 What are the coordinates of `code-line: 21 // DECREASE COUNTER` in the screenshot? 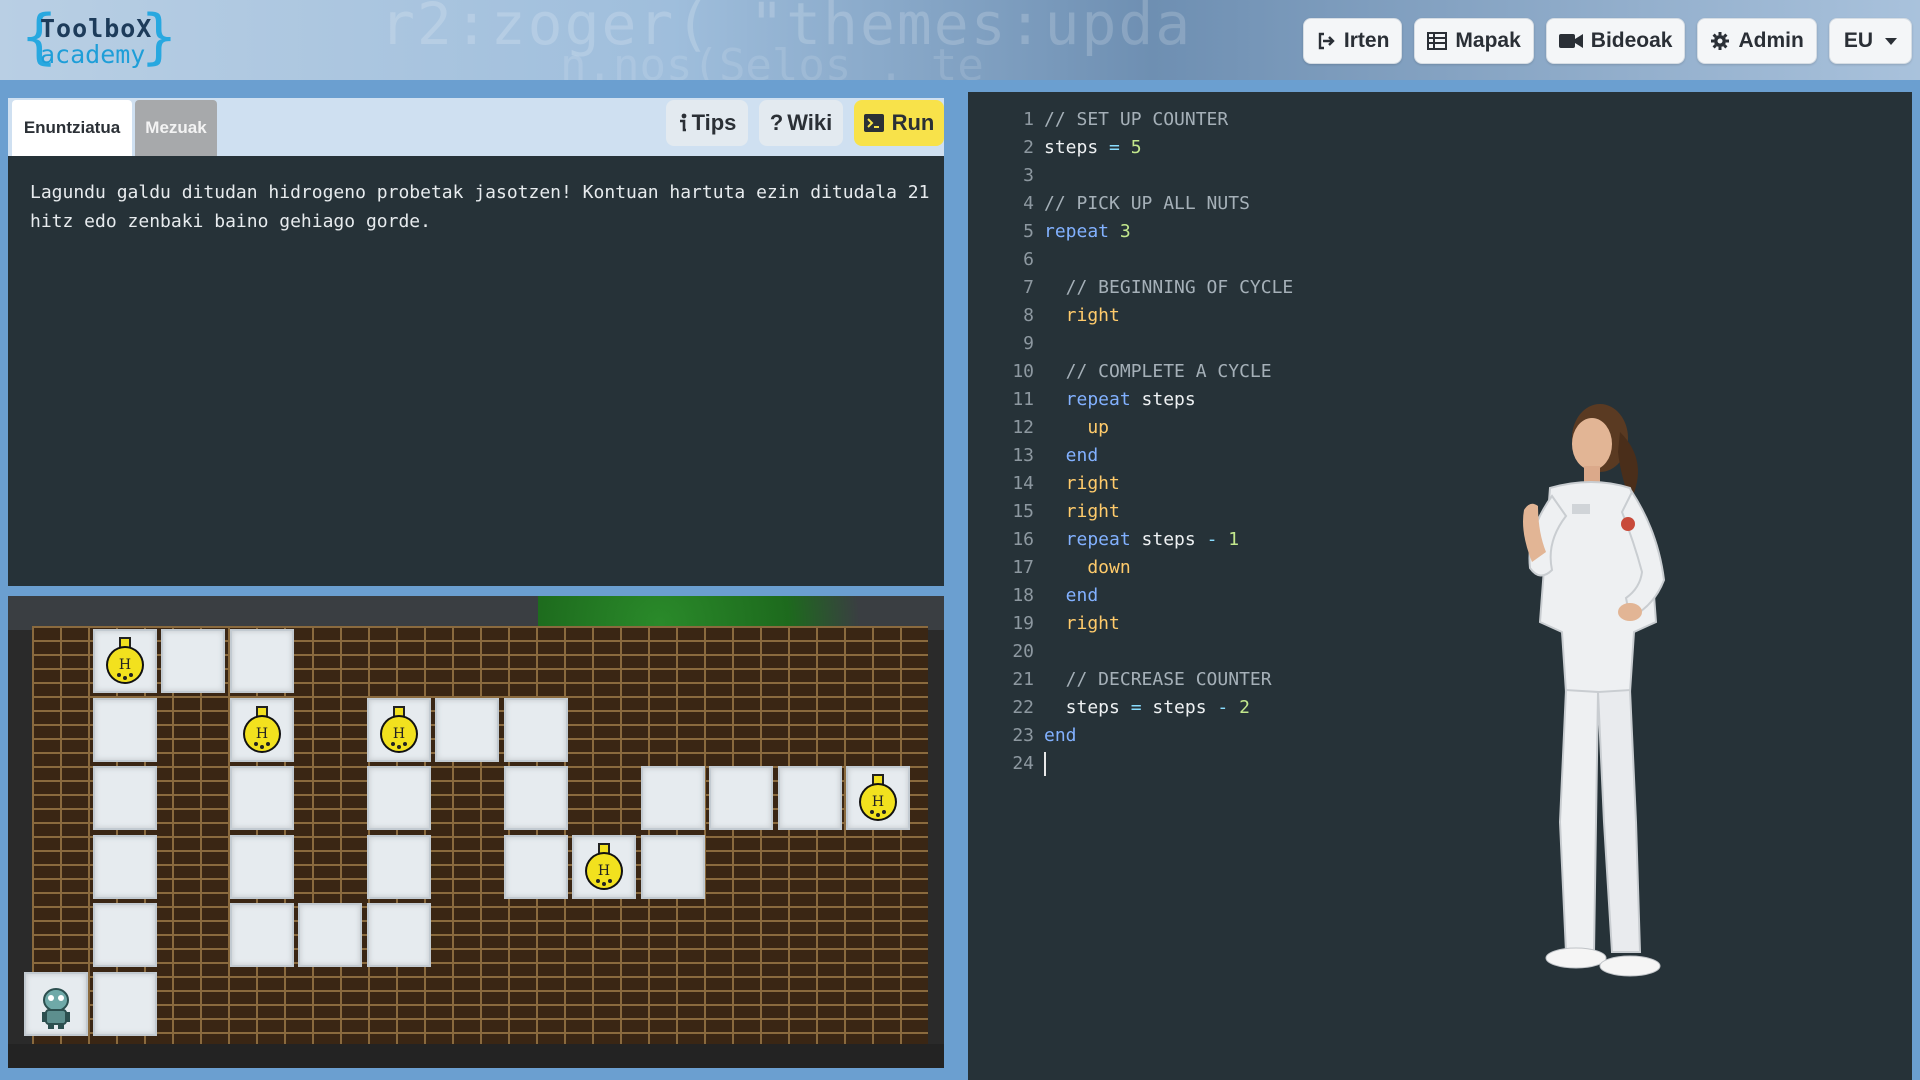 It's located at (1418, 680).